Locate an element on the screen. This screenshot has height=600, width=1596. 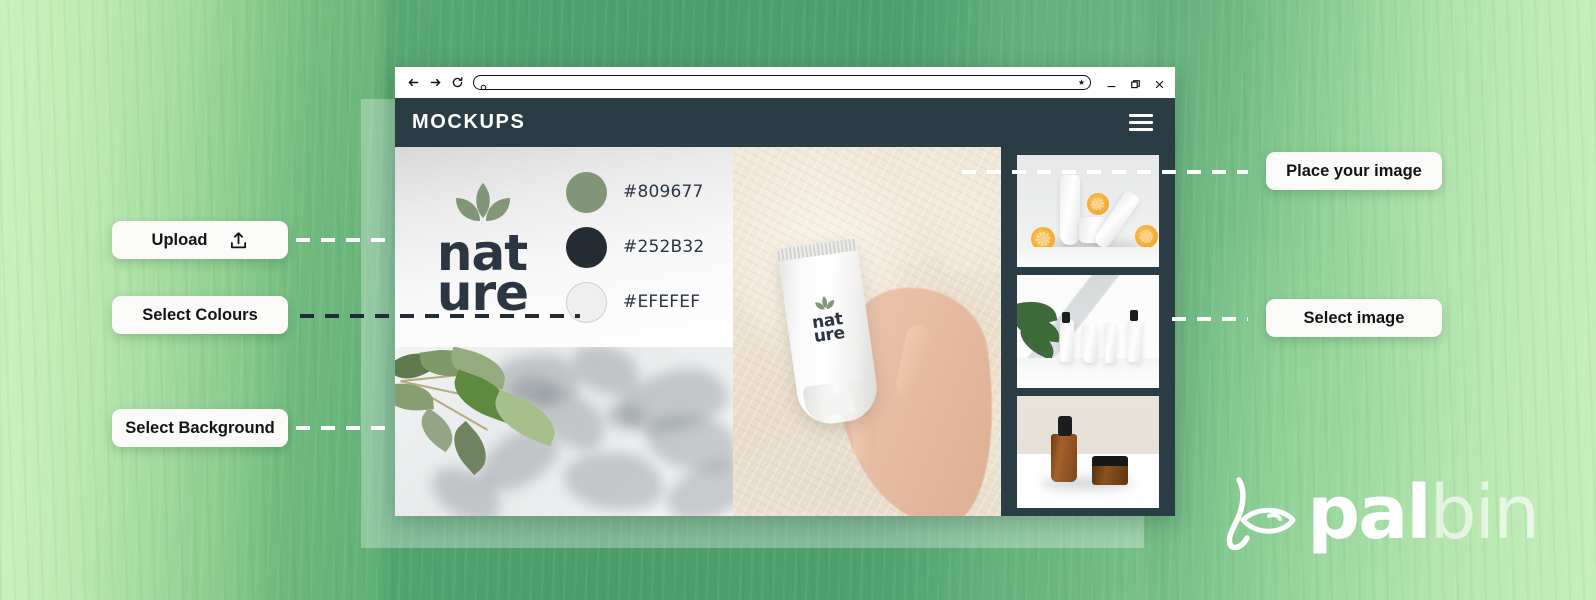
star-icon: ★ is located at coordinates (1081, 82).